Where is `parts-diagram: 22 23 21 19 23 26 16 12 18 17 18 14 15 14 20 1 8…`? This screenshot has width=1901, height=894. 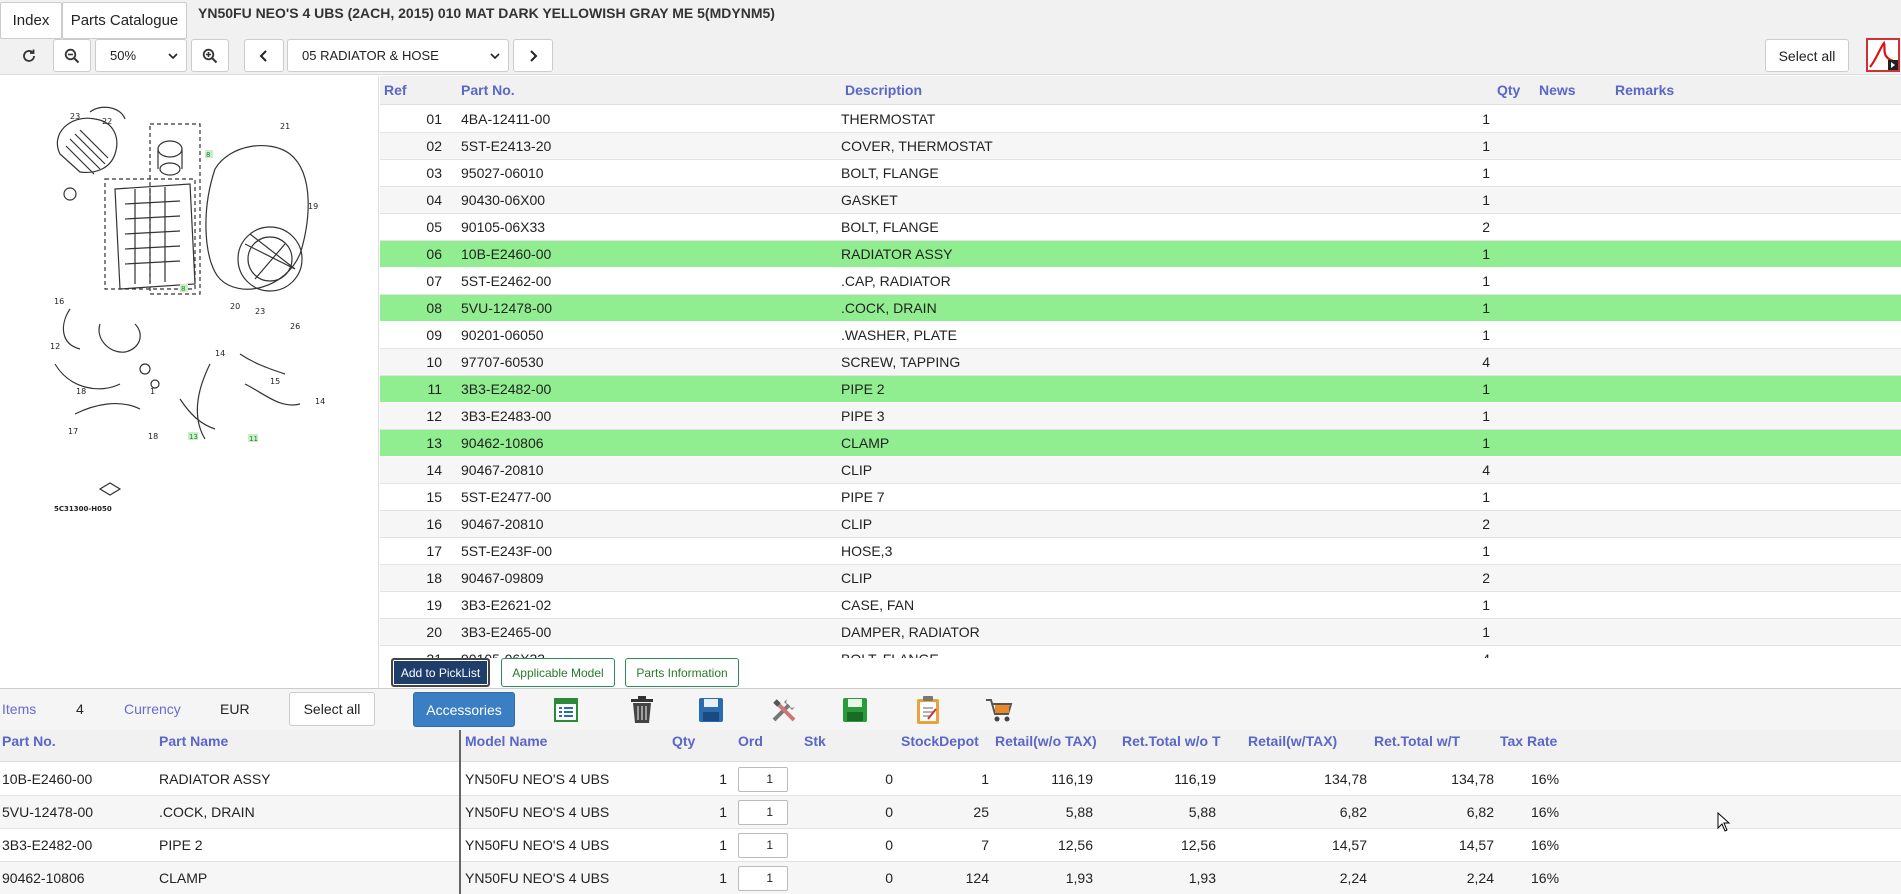
parts-diagram: 22 23 21 19 23 26 16 12 18 17 18 14 15 14 20 1 8… is located at coordinates (189, 382).